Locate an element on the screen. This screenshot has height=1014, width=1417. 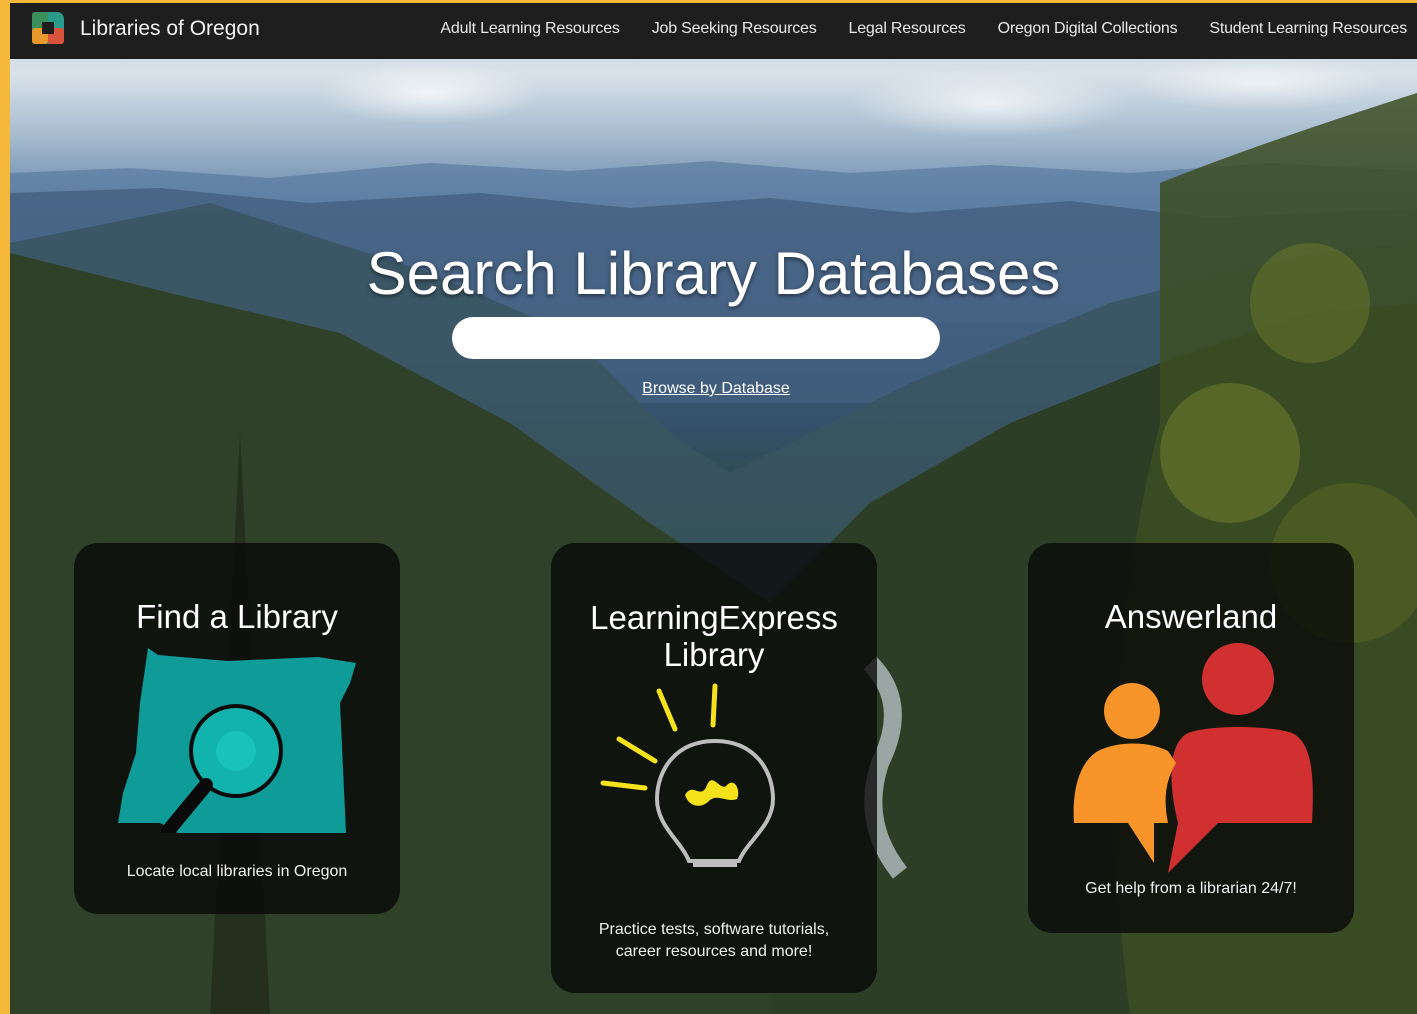
nav-oregon-digital: Oregon Digital Collections is located at coordinates (1088, 29).